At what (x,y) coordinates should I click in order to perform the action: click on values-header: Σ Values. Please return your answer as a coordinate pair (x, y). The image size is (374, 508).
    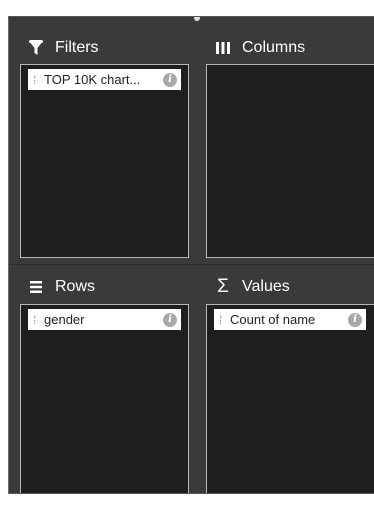
    Looking at the image, I should click on (252, 287).